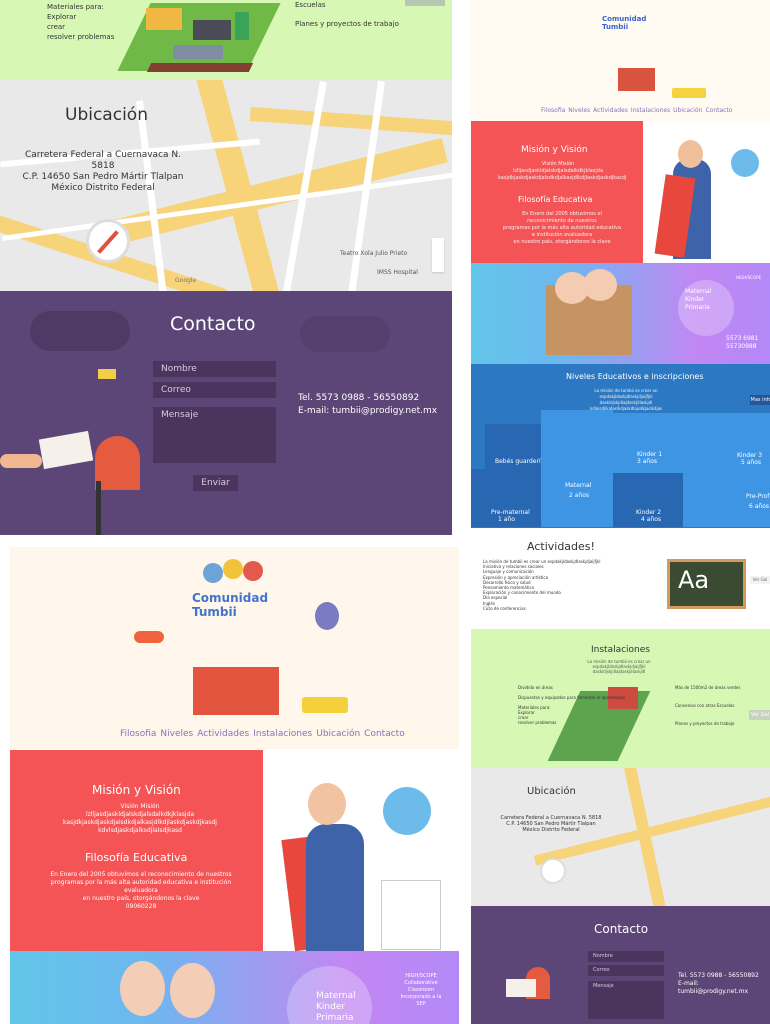  Describe the element at coordinates (425, 3) in the screenshot. I see `gallery-button` at that location.